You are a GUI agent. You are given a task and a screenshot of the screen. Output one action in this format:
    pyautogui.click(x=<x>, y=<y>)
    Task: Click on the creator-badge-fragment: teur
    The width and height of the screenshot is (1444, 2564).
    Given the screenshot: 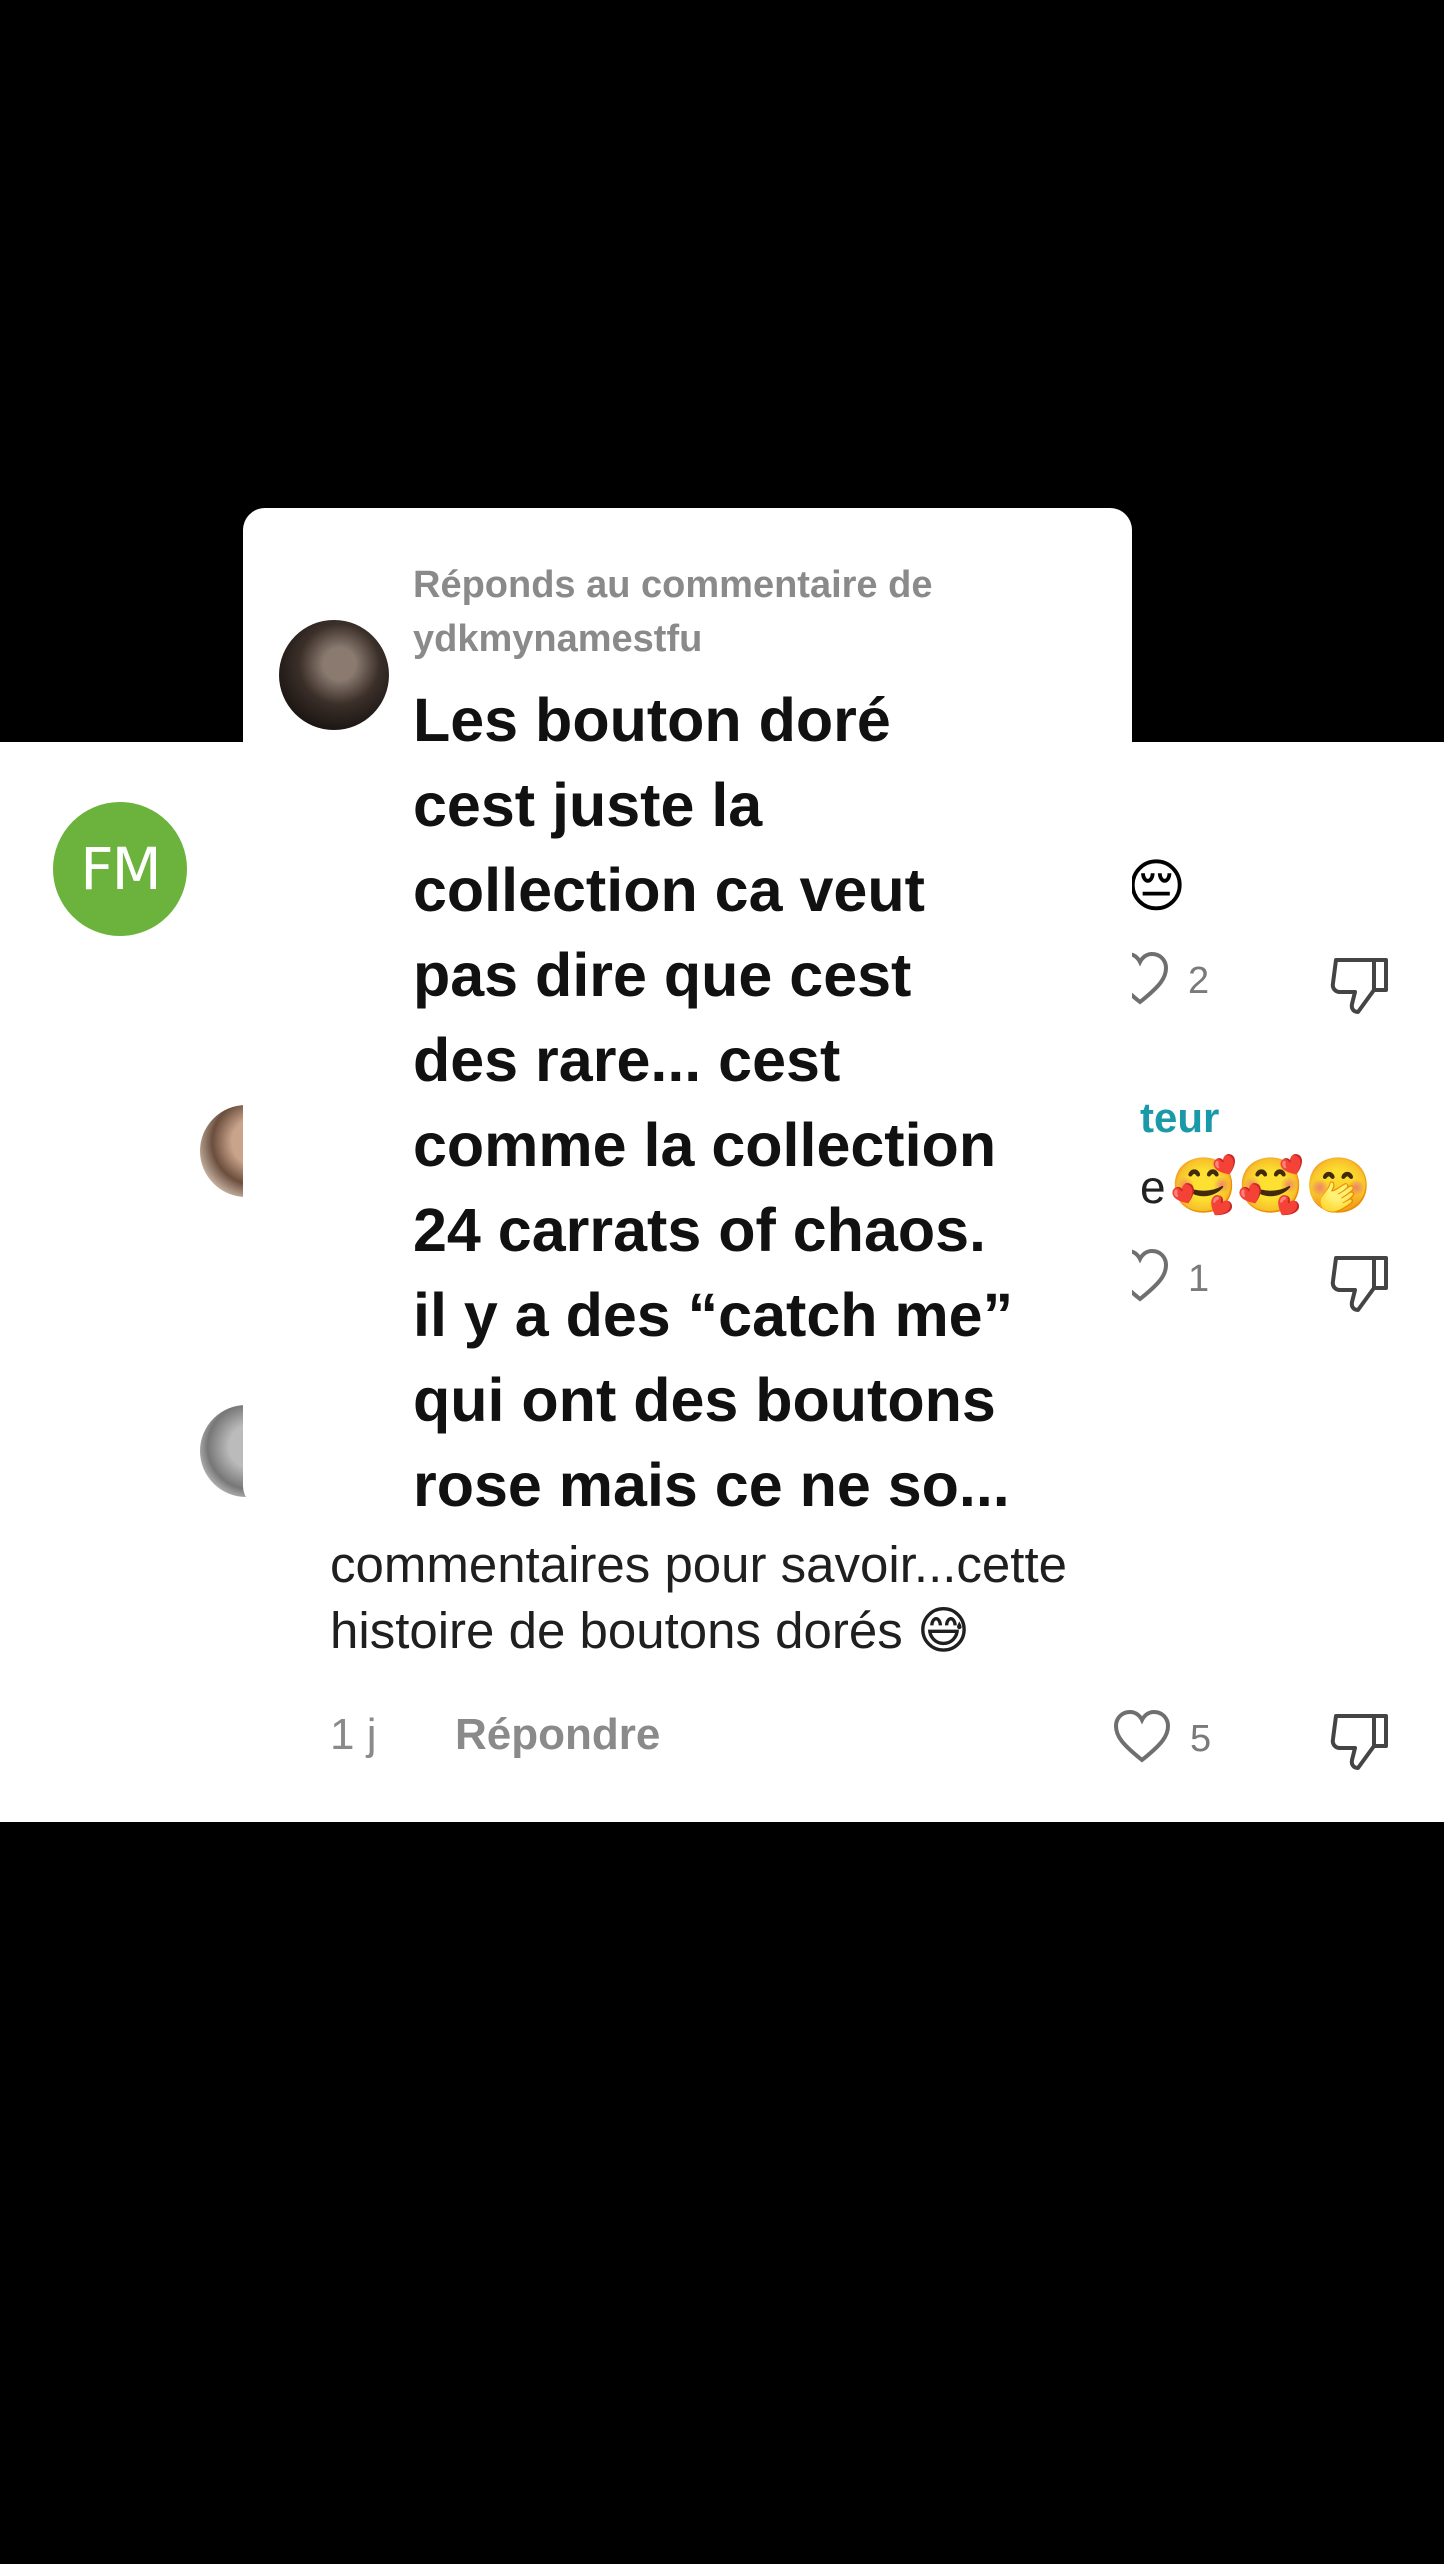 What is the action you would take?
    pyautogui.click(x=1180, y=1117)
    